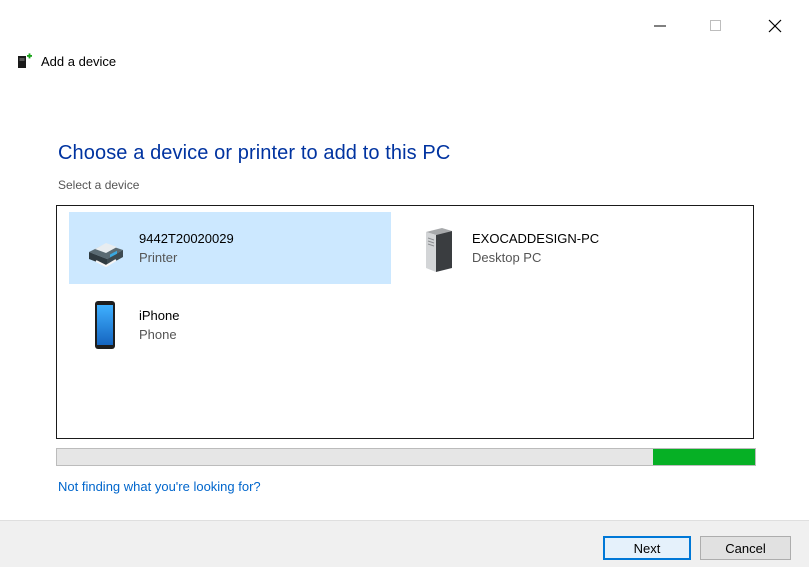 This screenshot has height=567, width=809. Describe the element at coordinates (406, 457) in the screenshot. I see `search-progress-bar` at that location.